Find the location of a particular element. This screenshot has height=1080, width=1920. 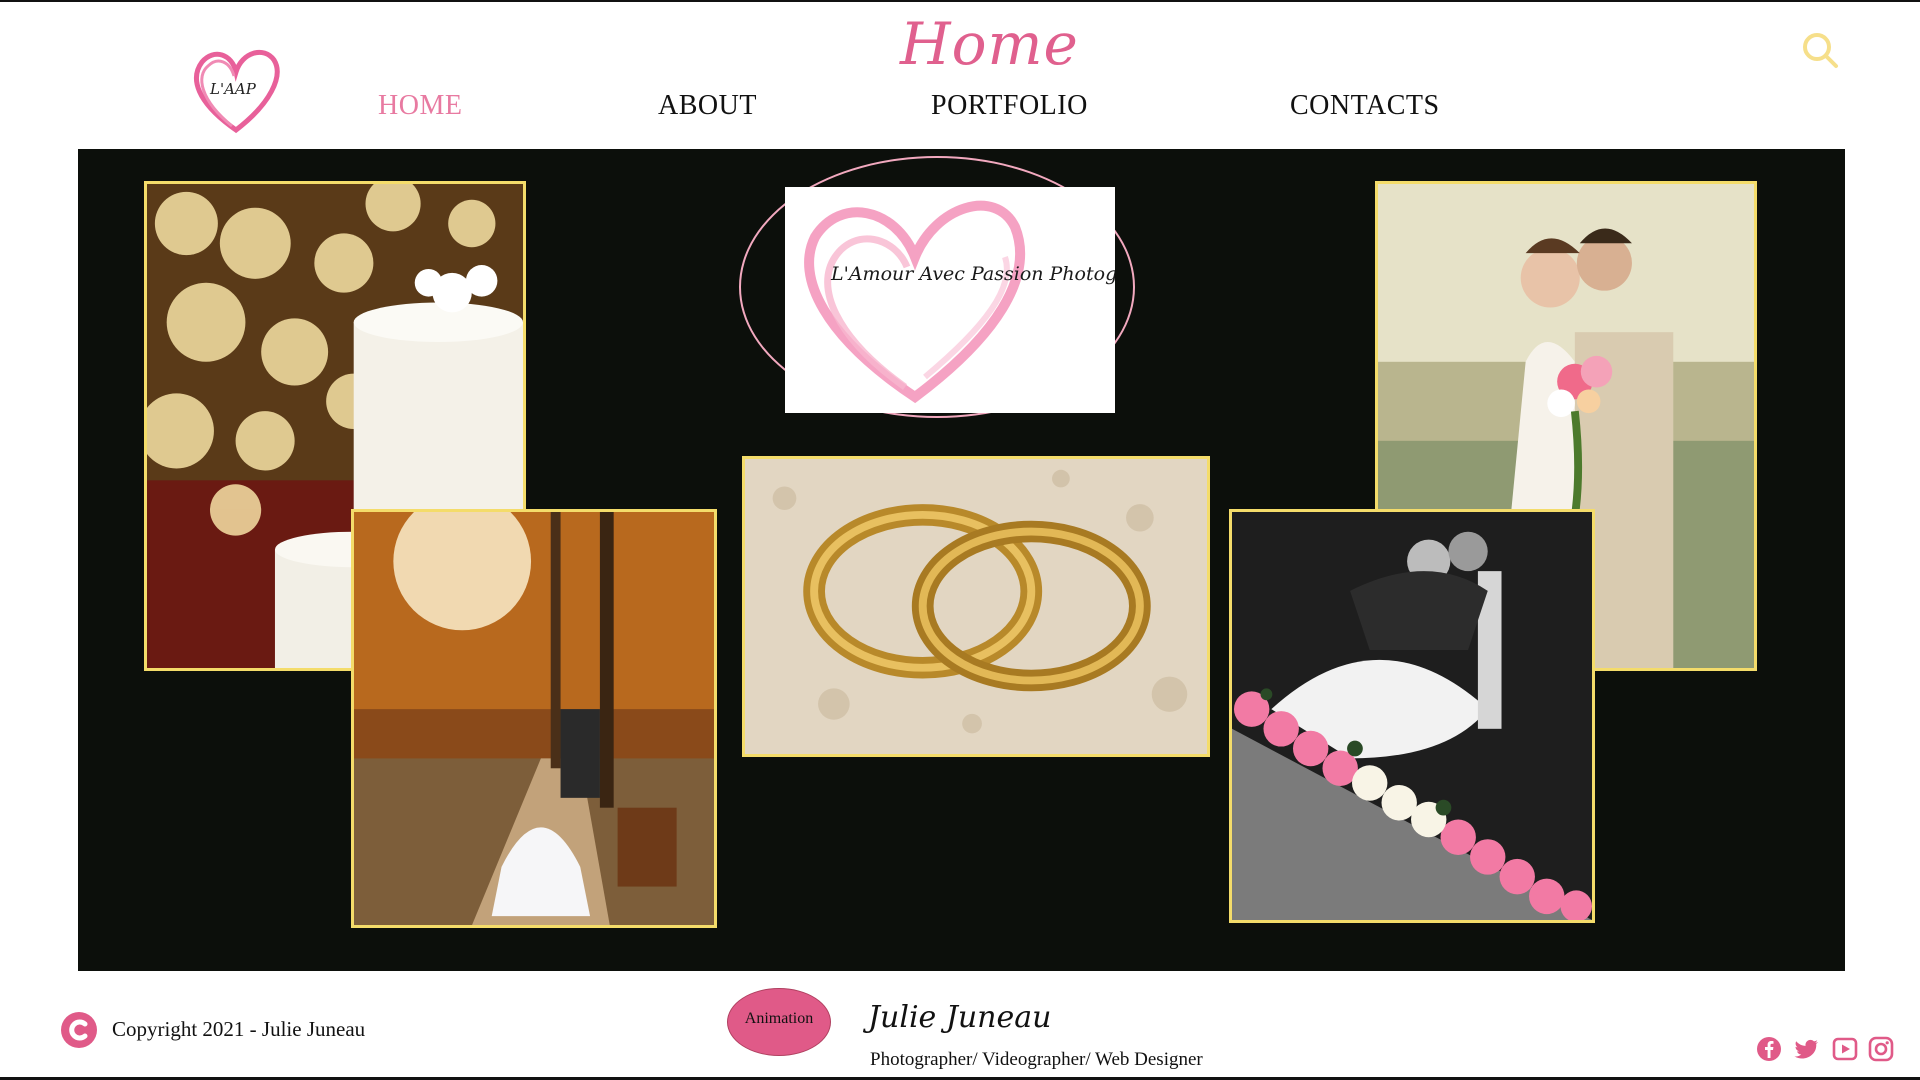

site-logo: L'AAP is located at coordinates (236, 90).